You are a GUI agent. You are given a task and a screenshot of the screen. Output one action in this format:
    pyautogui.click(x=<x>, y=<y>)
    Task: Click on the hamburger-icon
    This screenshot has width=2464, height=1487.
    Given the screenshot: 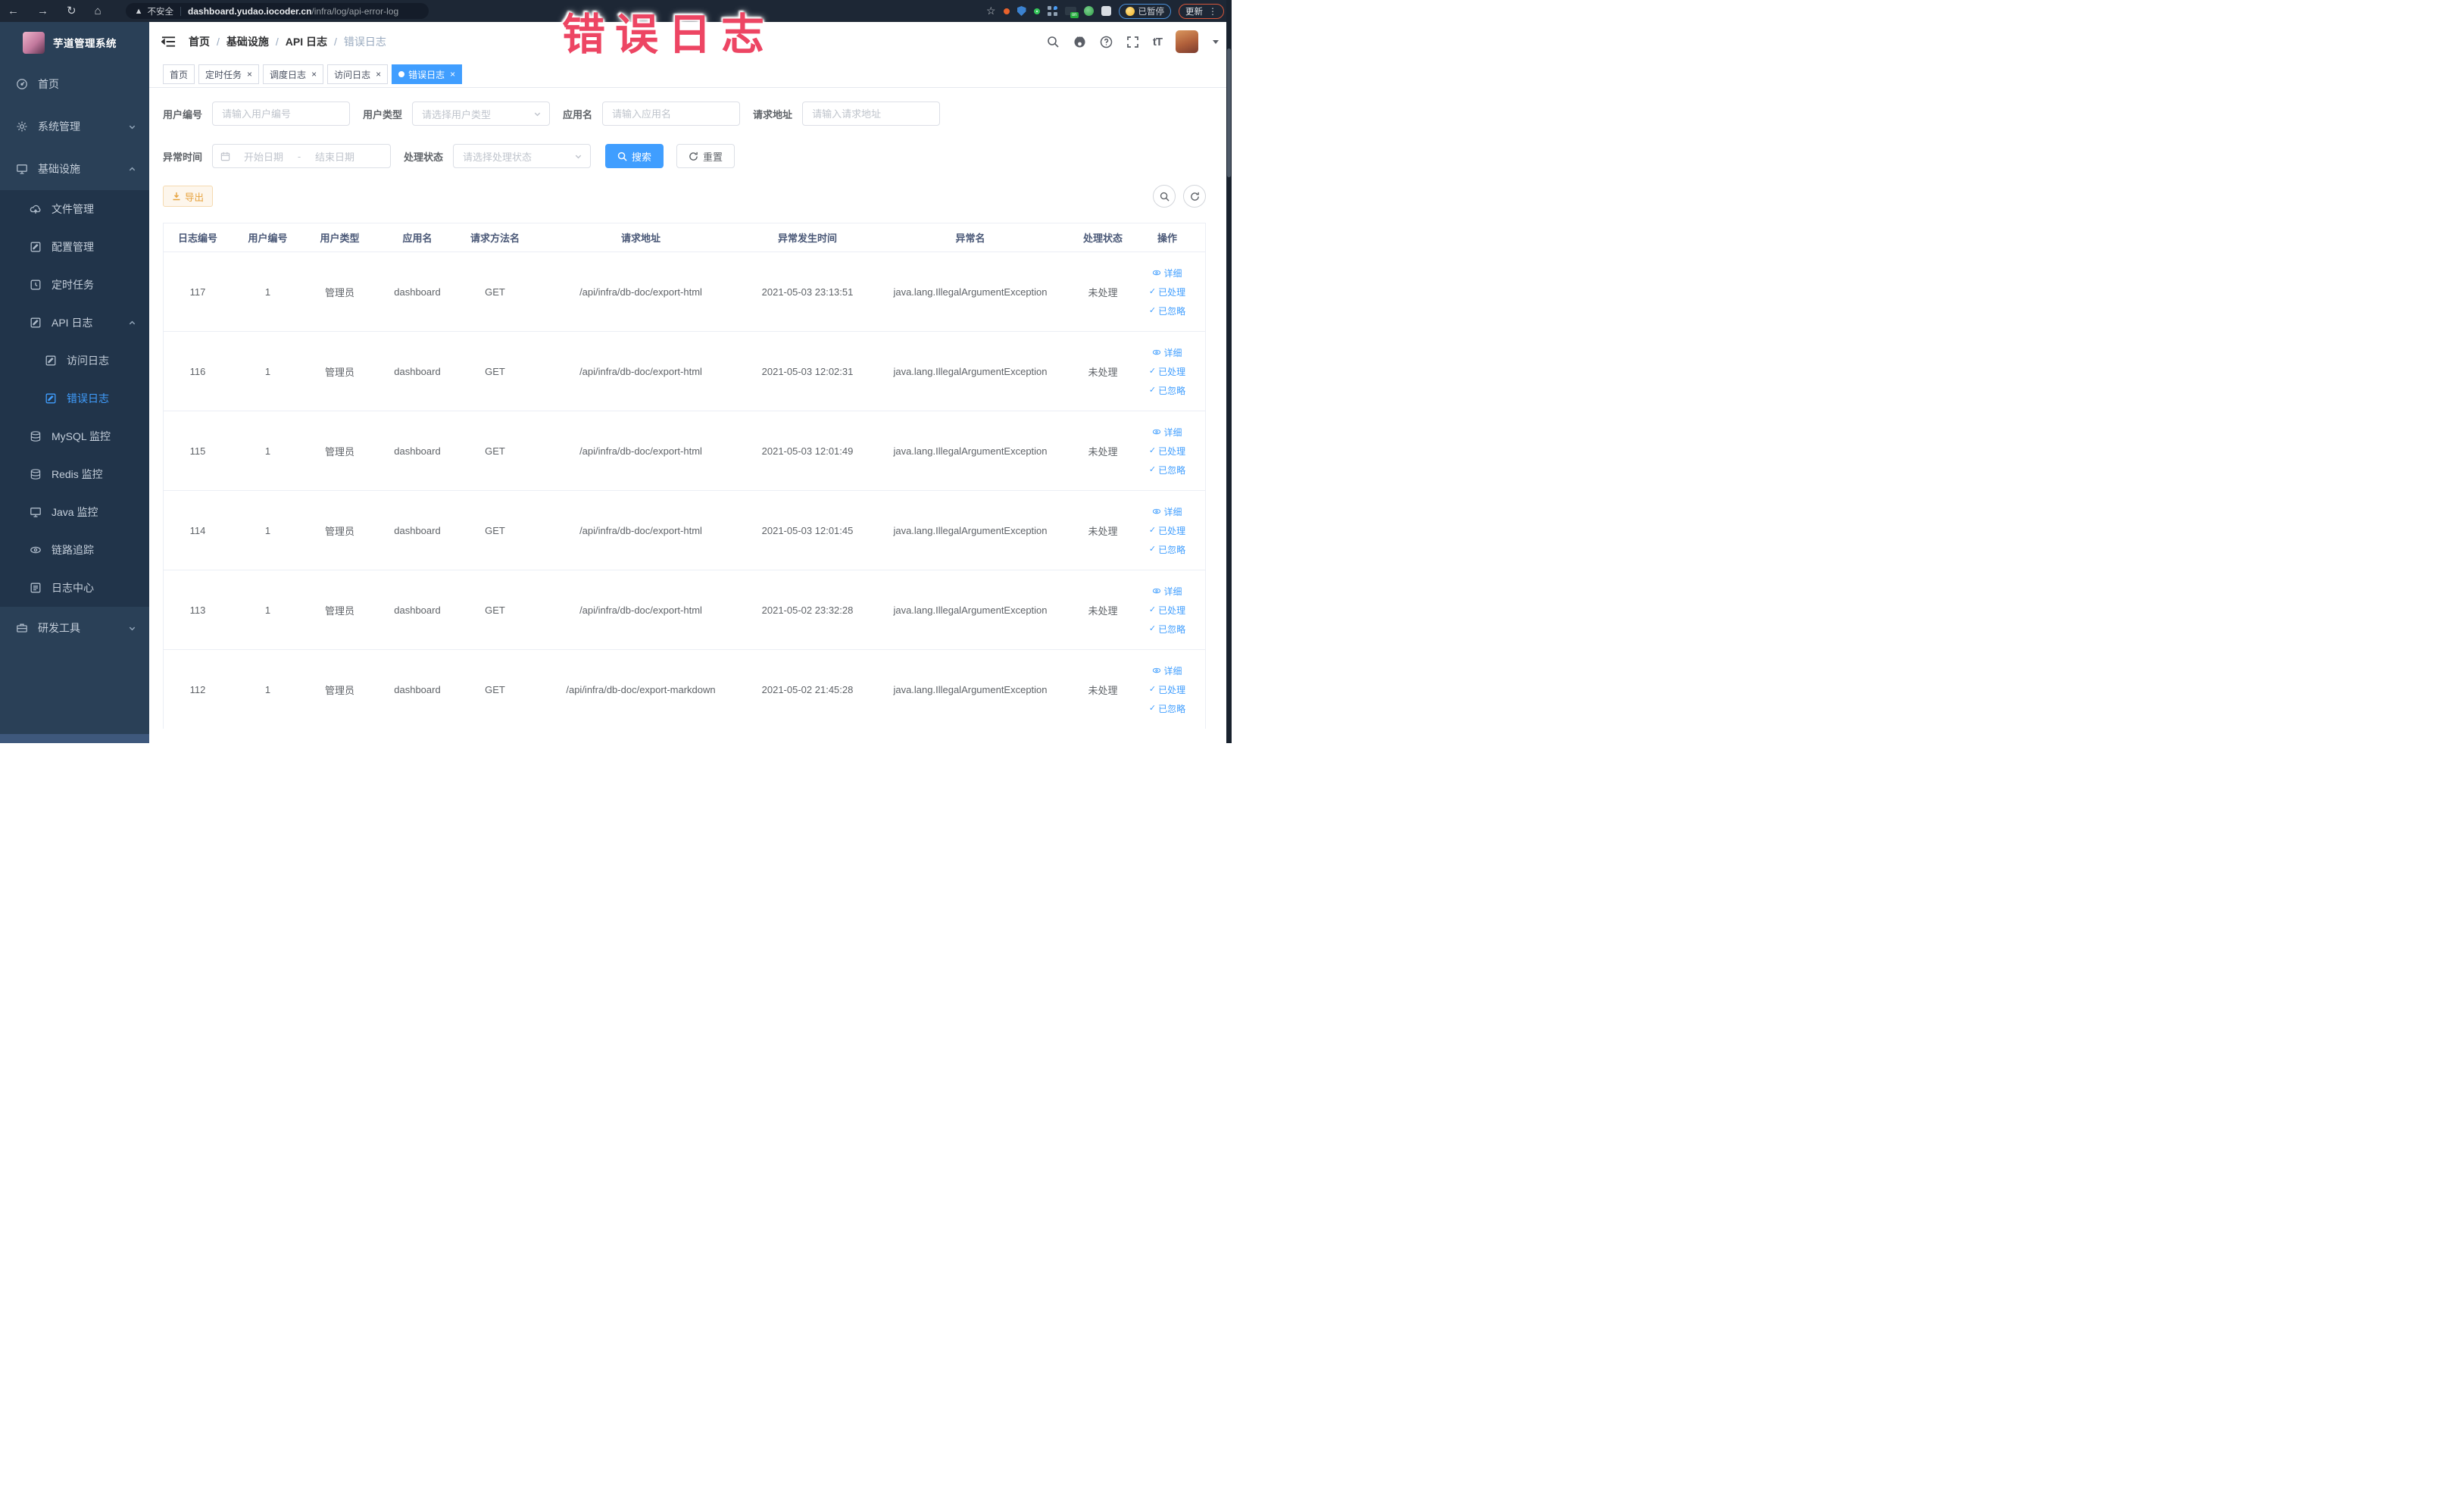 What is the action you would take?
    pyautogui.click(x=168, y=42)
    